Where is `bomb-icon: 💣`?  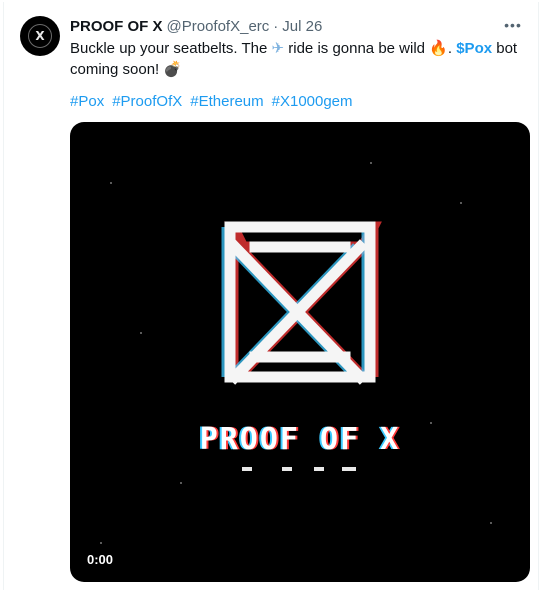 bomb-icon: 💣 is located at coordinates (173, 69).